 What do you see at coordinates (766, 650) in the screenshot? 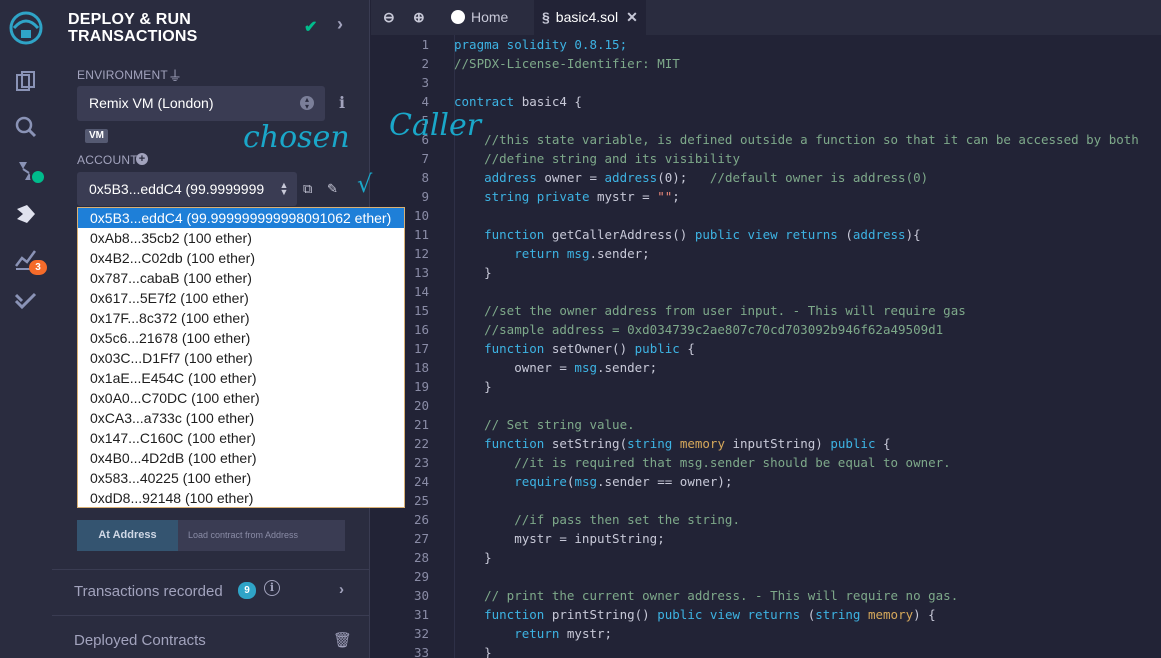
I see `code-line: 33 }` at bounding box center [766, 650].